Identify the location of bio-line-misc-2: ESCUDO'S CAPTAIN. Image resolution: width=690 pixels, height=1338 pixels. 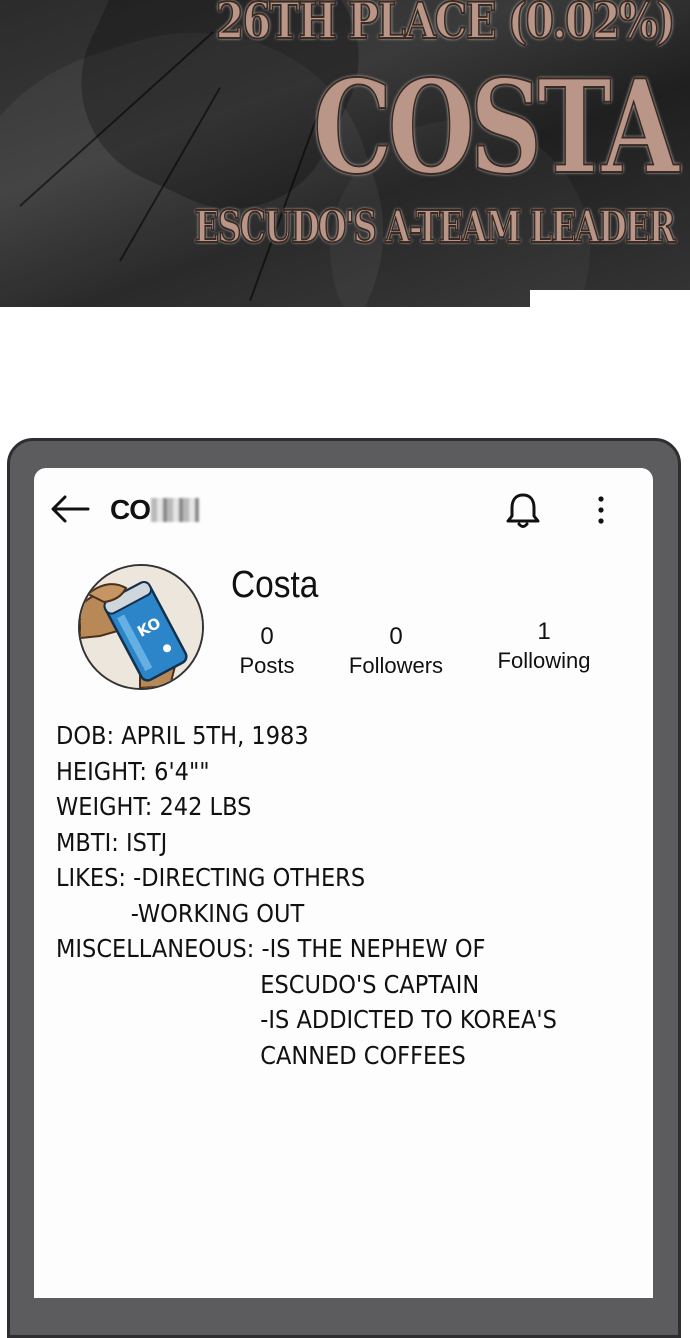
(370, 984).